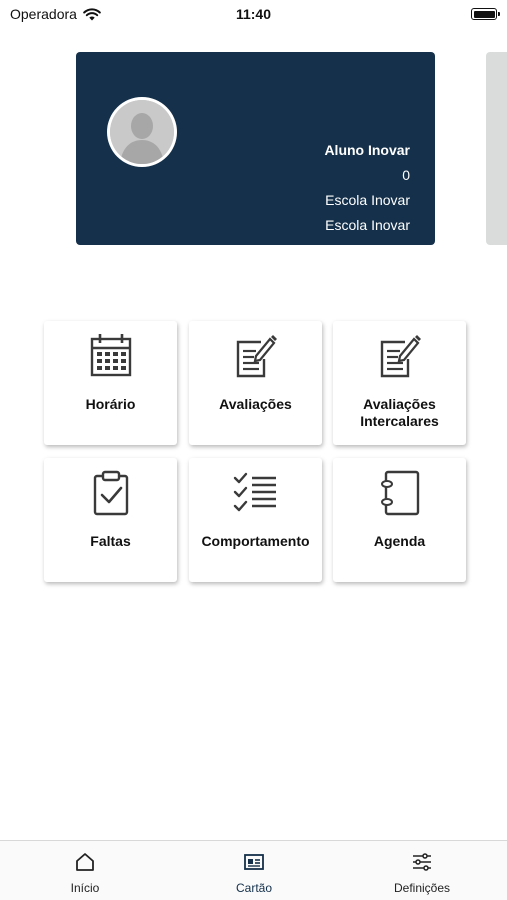 This screenshot has width=507, height=900. Describe the element at coordinates (110, 493) in the screenshot. I see `clipboard-check-icon` at that location.